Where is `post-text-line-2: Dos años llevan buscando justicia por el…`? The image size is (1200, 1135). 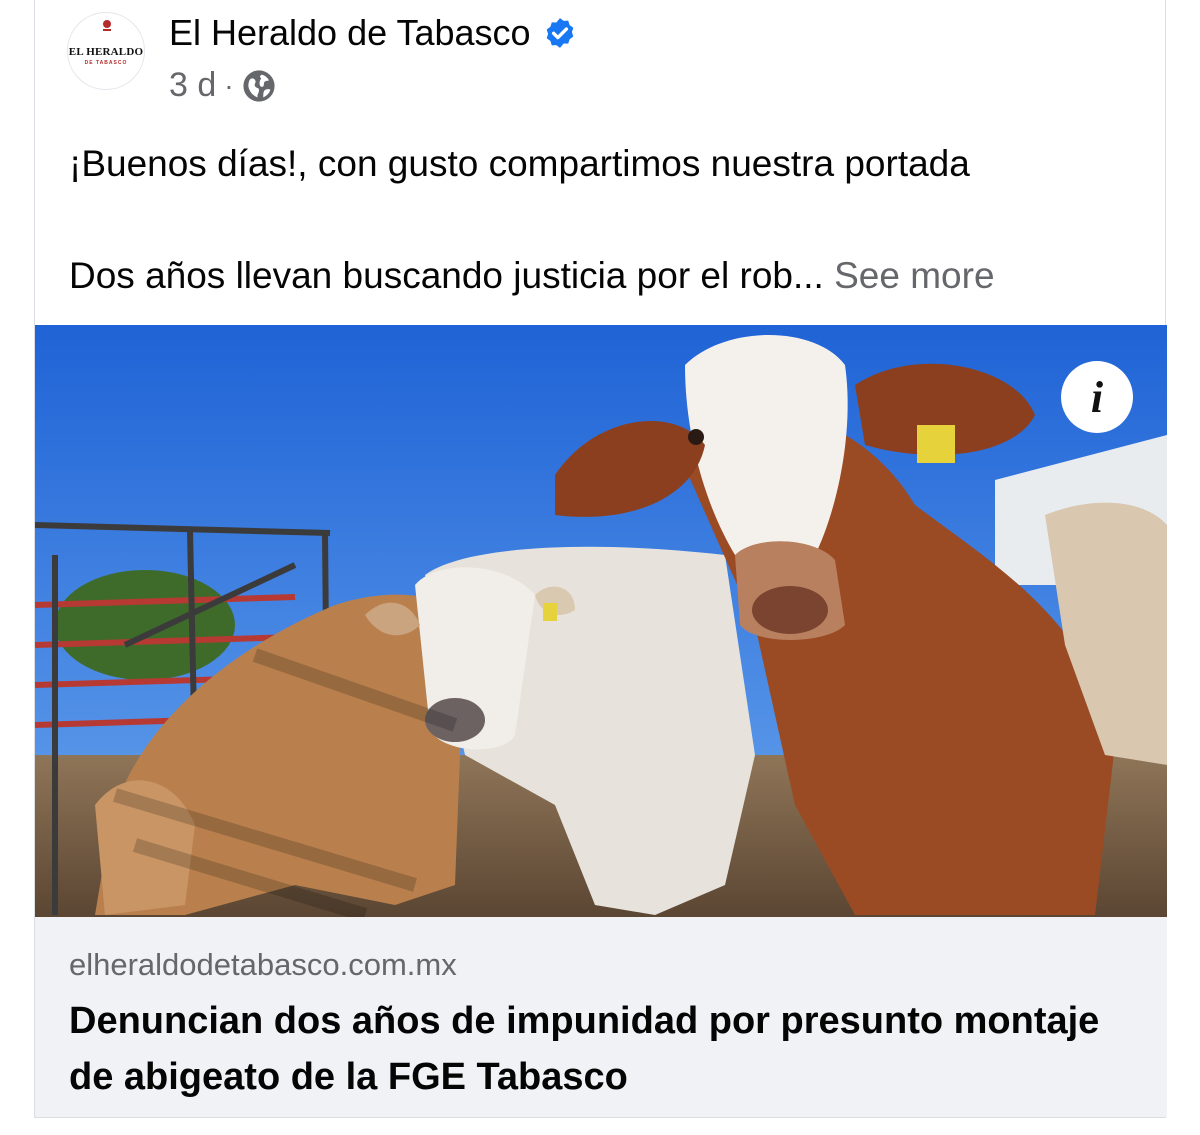
post-text-line-2: Dos años llevan buscando justicia por el… is located at coordinates (446, 275).